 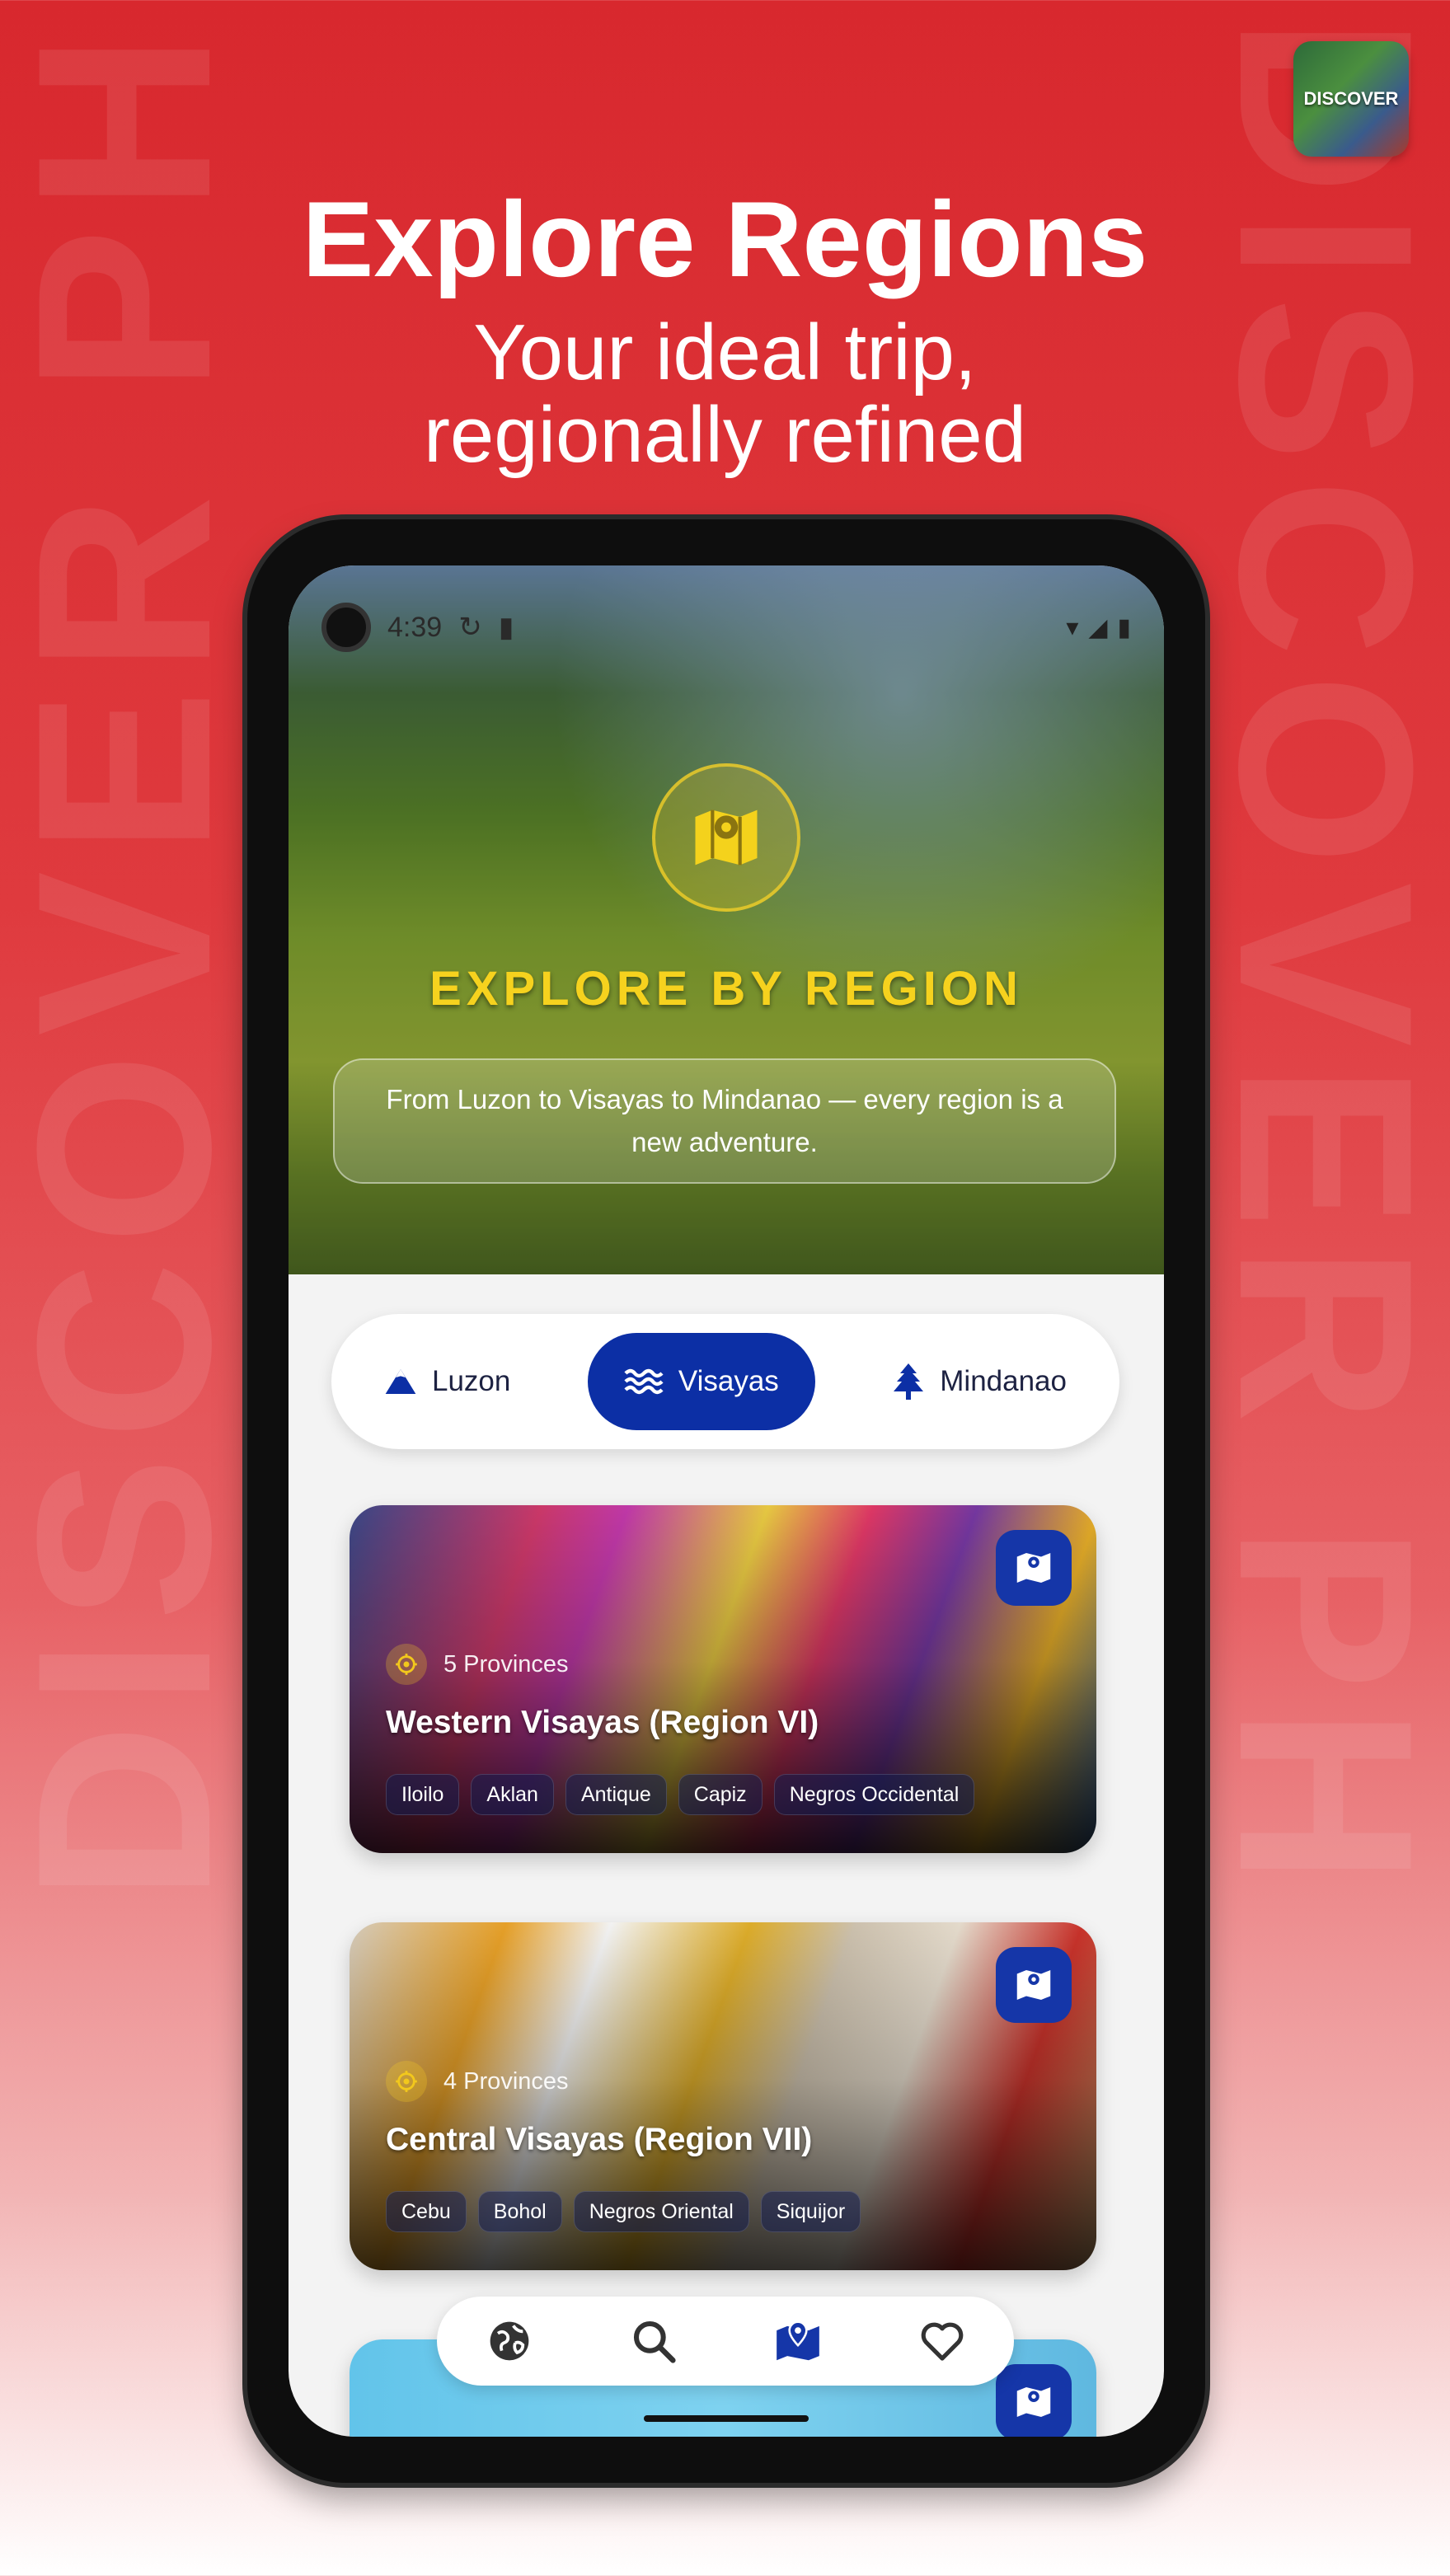 I want to click on province-chips: Cebu Bohol Negros Oriental Siquijor, so click(x=623, y=2211).